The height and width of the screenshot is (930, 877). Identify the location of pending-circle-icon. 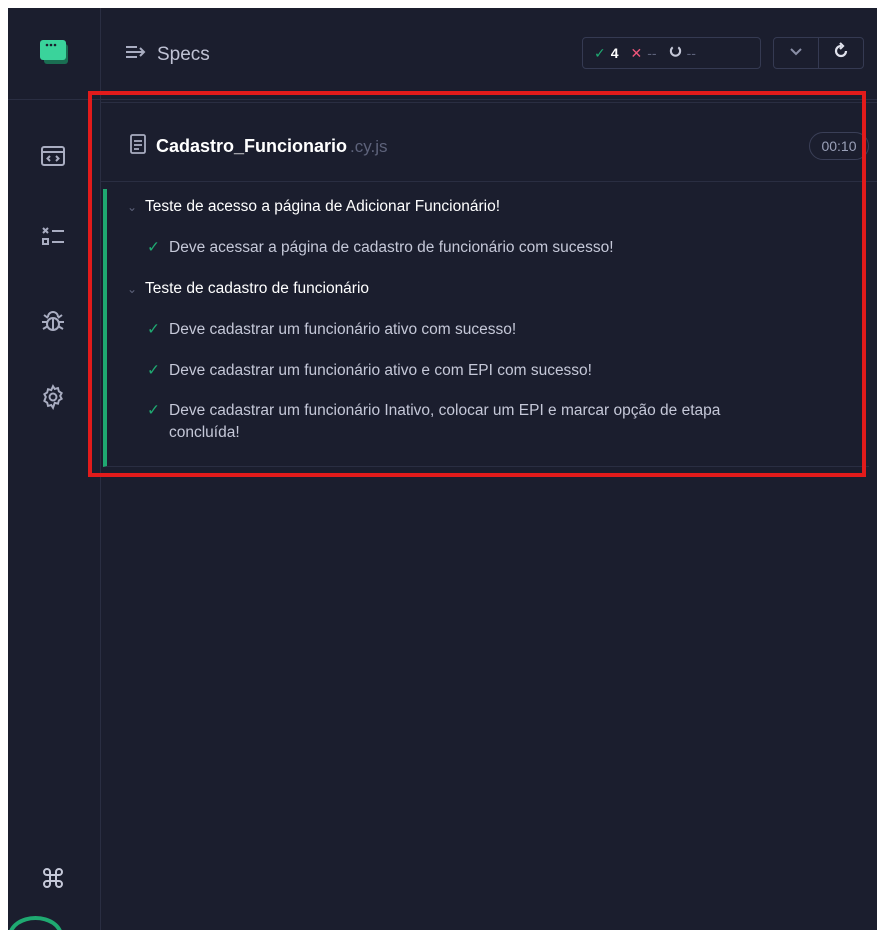
(675, 53).